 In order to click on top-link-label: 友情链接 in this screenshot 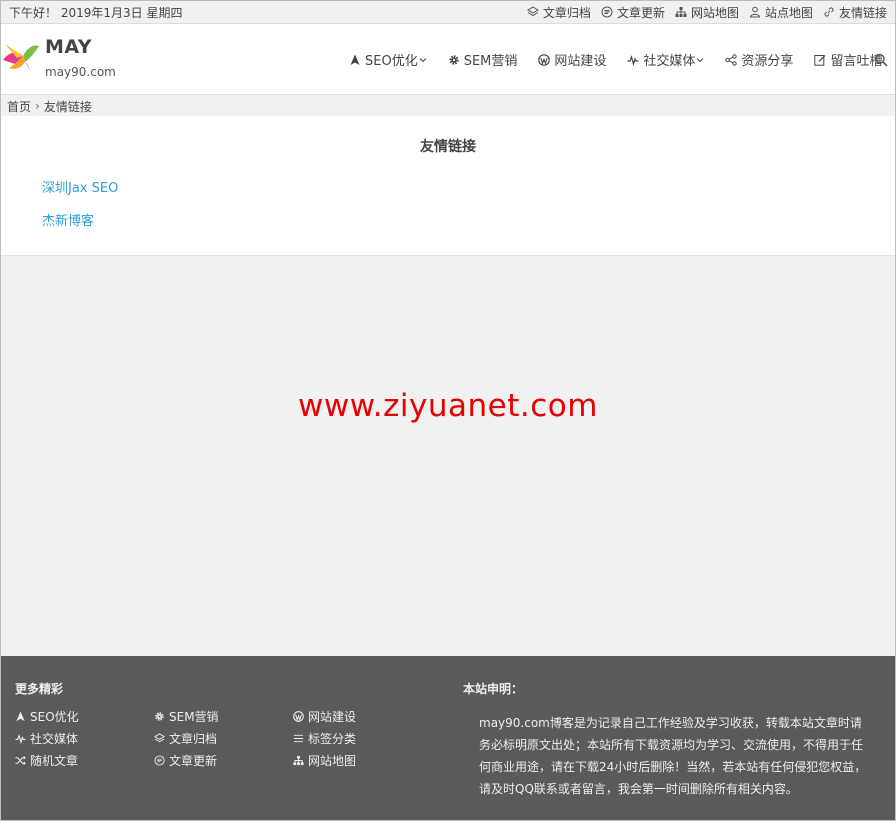, I will do `click(862, 12)`.